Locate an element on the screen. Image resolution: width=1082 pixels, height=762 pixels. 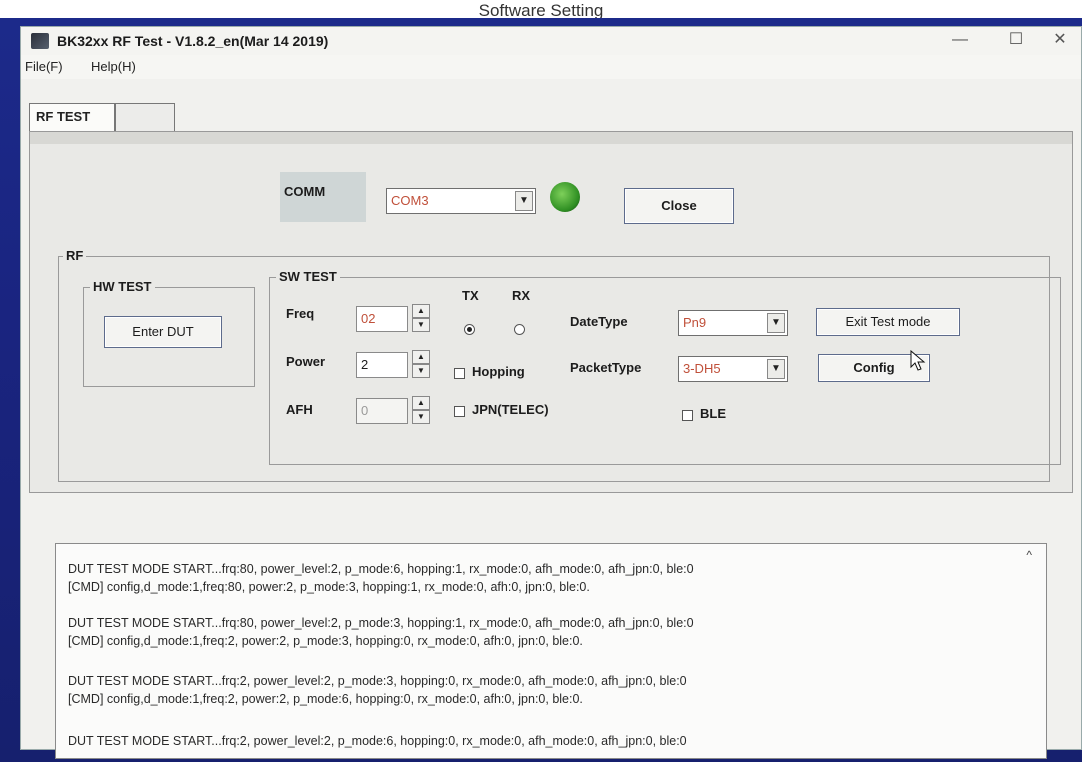
ble-label: BLE is located at coordinates (713, 413).